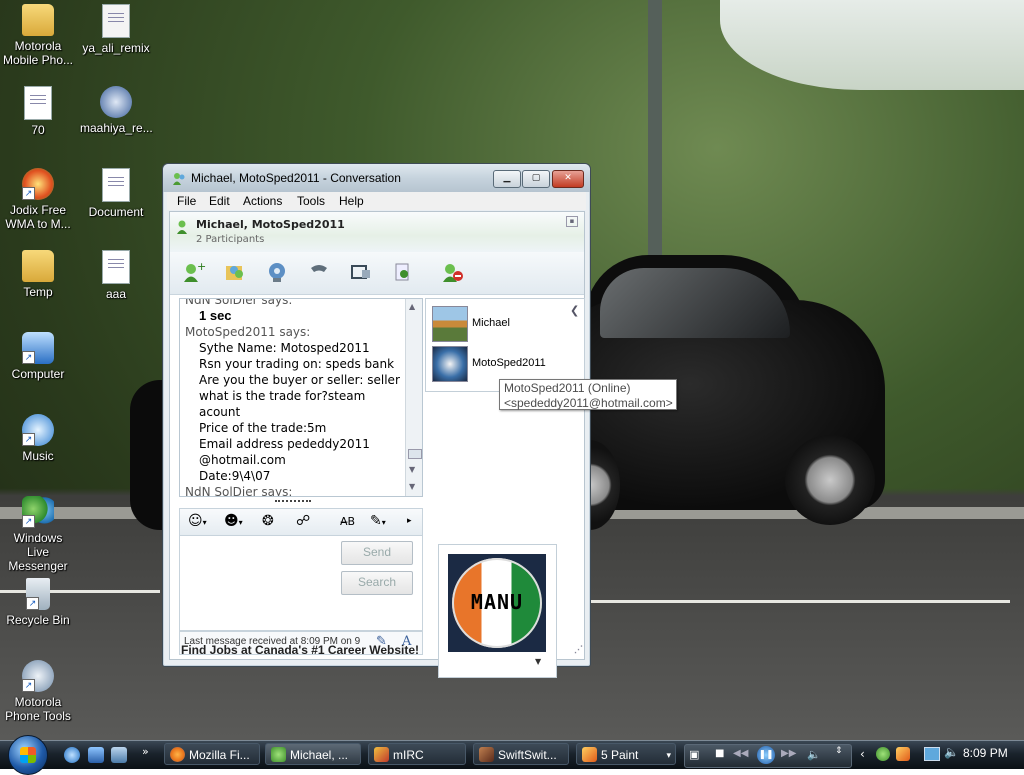  I want to click on windows-logo-icon, so click(28, 755).